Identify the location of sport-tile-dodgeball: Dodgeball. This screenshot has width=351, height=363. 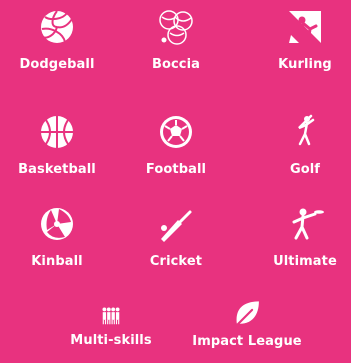
(58, 39).